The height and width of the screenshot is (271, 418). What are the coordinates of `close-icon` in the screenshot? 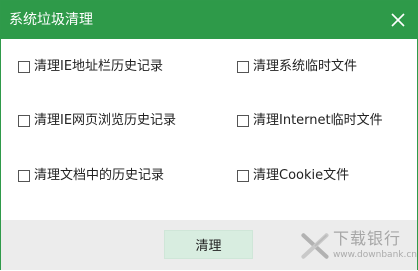 It's located at (398, 20).